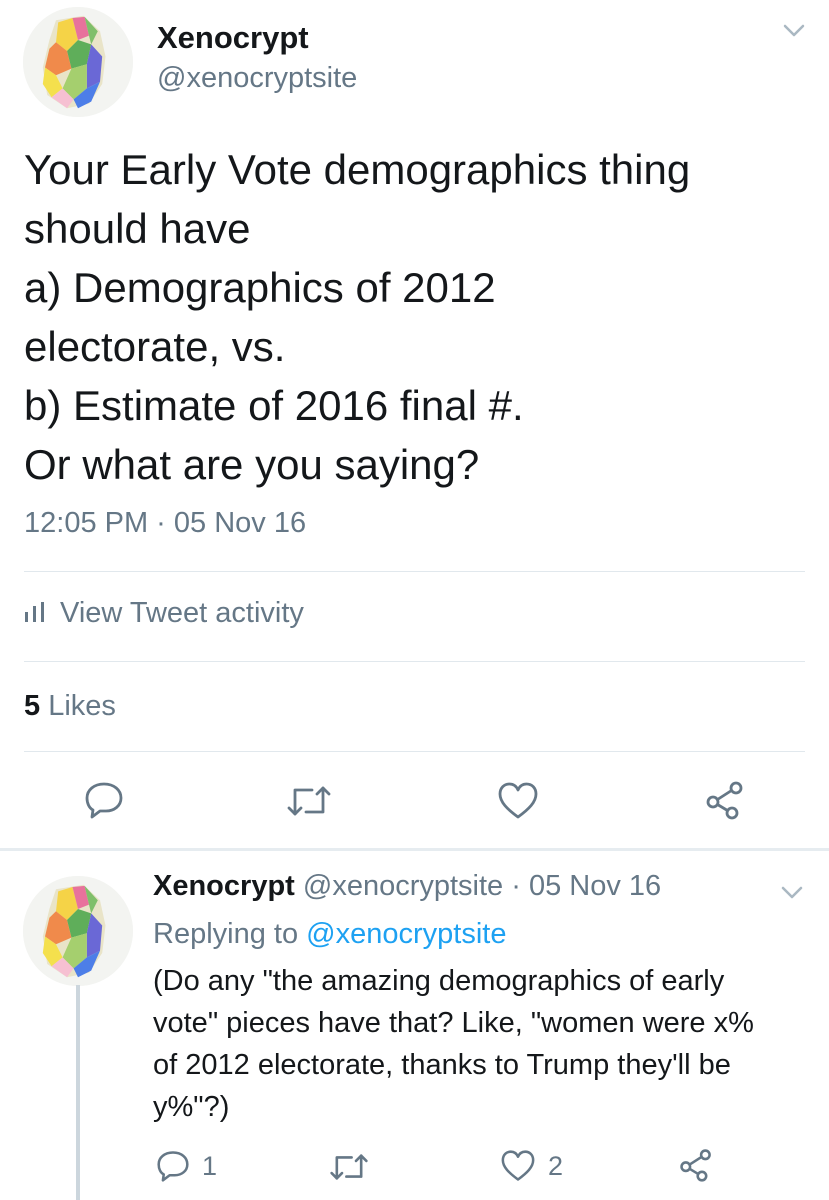  Describe the element at coordinates (556, 1165) in the screenshot. I see `like-count: 2` at that location.